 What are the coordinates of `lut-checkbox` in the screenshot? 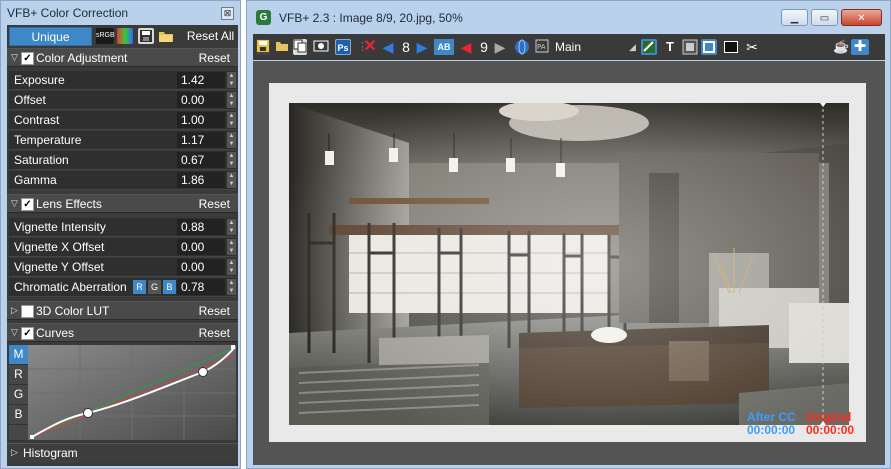 It's located at (27, 311).